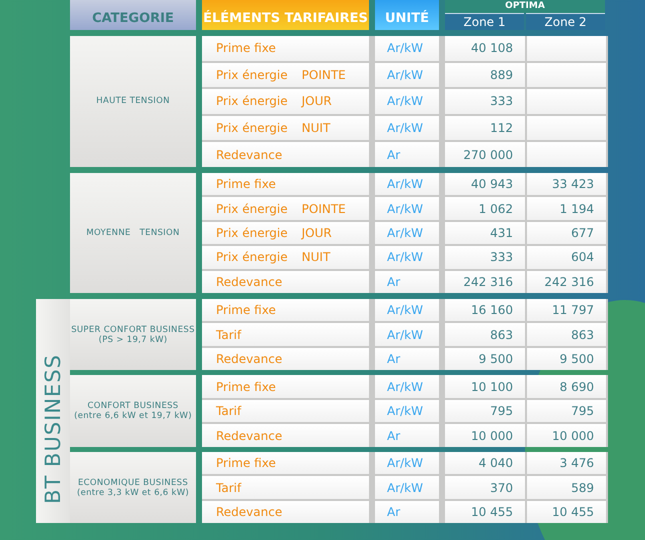 This screenshot has width=645, height=540. Describe the element at coordinates (566, 184) in the screenshot. I see `zone-value-cell: 33 423` at that location.